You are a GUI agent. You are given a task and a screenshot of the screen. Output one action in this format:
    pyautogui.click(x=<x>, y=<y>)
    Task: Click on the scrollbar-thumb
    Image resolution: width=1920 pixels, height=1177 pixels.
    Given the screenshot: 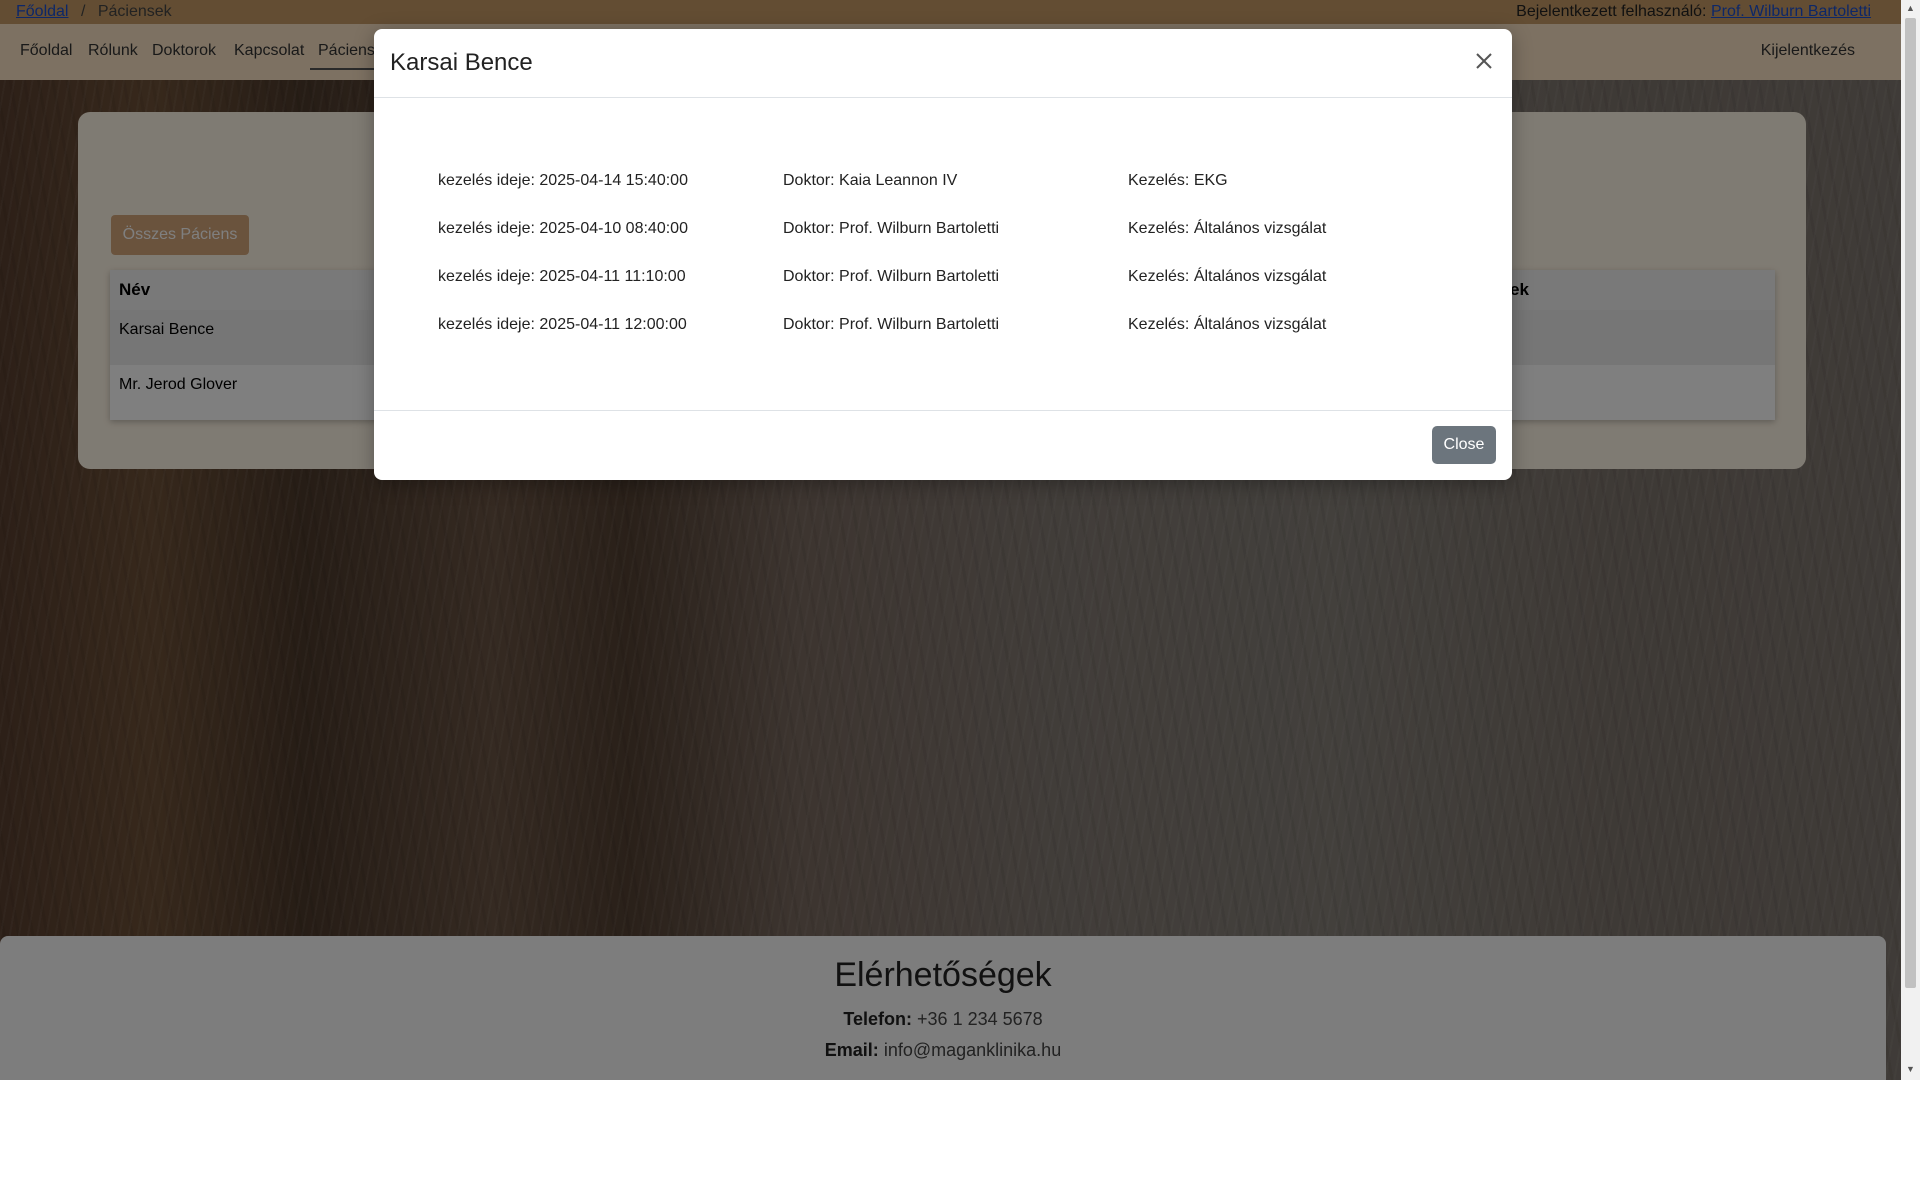 What is the action you would take?
    pyautogui.click(x=1910, y=503)
    